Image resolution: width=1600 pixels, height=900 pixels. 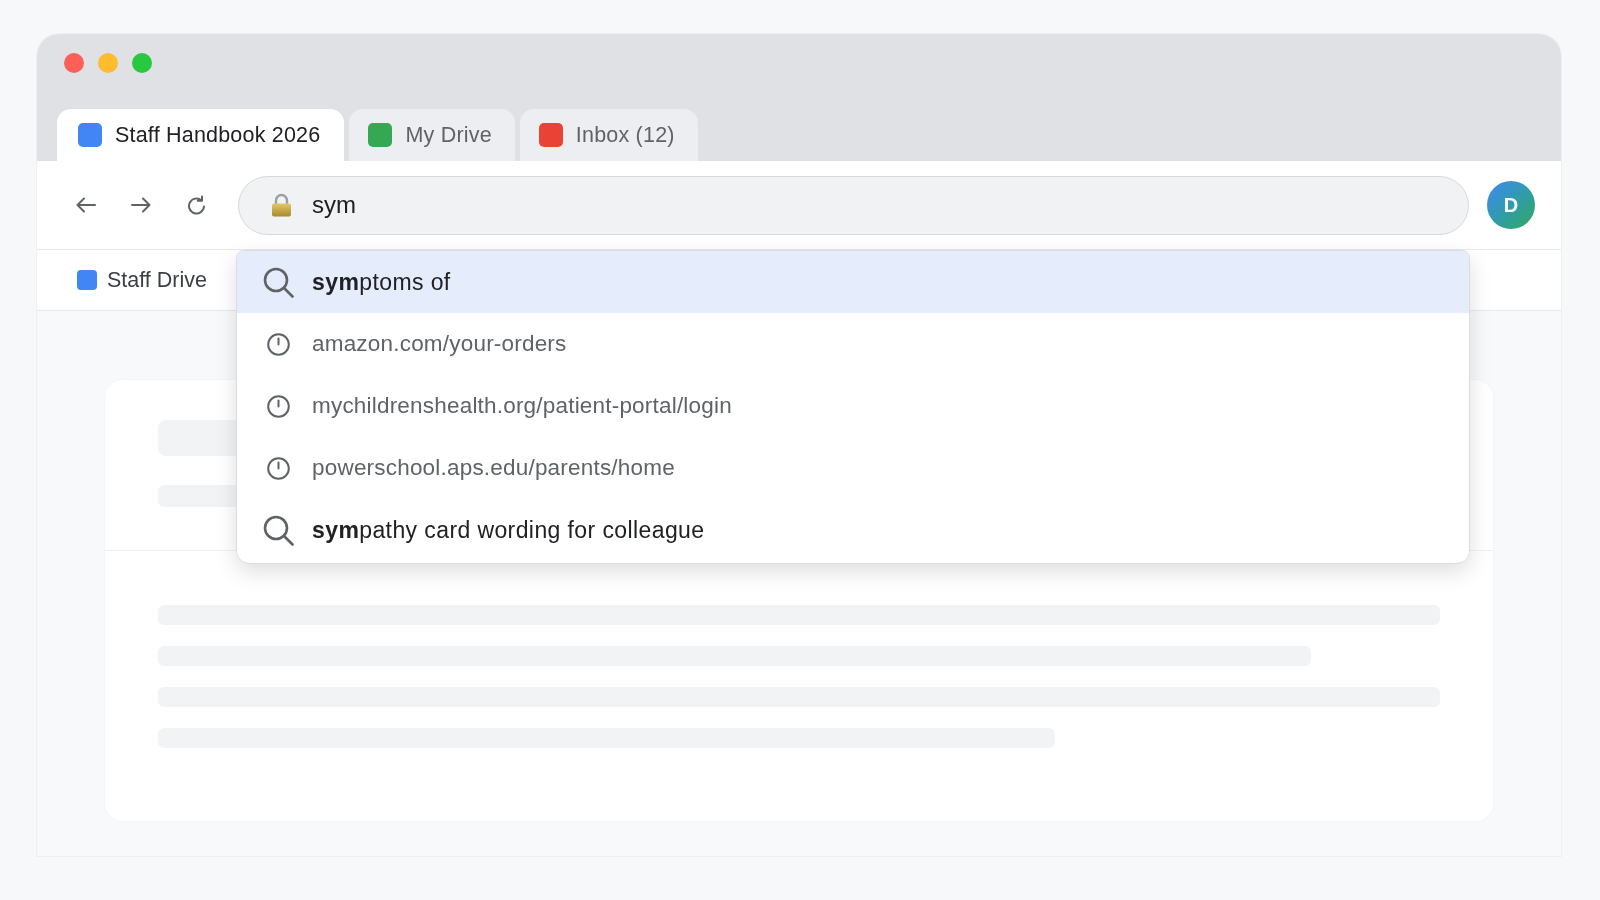 What do you see at coordinates (201, 135) in the screenshot?
I see `tab: Staff Handbook 2026` at bounding box center [201, 135].